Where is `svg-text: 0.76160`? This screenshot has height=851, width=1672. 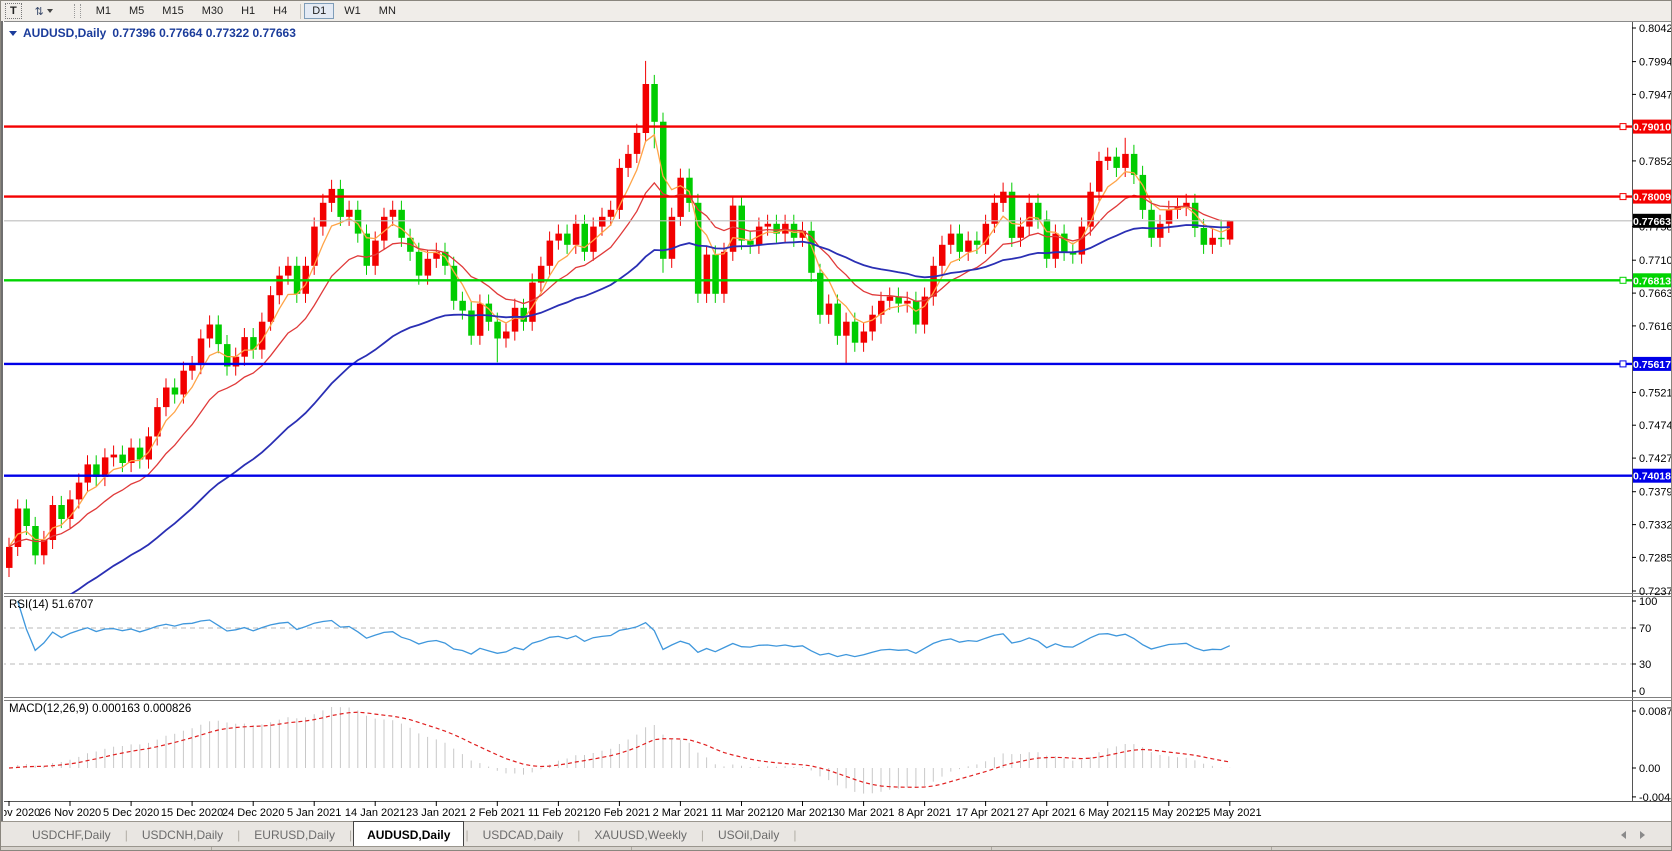
svg-text: 0.76160 is located at coordinates (1655, 327).